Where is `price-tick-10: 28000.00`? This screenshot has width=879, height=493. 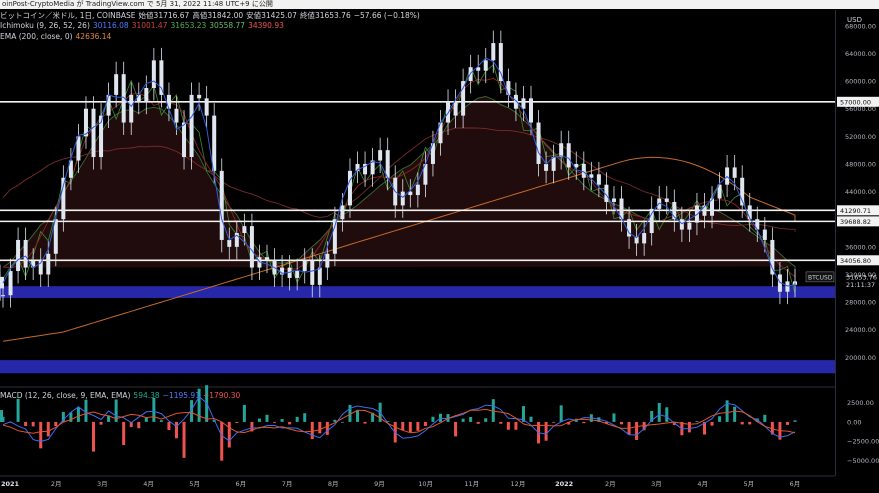 price-tick-10: 28000.00 is located at coordinates (860, 303).